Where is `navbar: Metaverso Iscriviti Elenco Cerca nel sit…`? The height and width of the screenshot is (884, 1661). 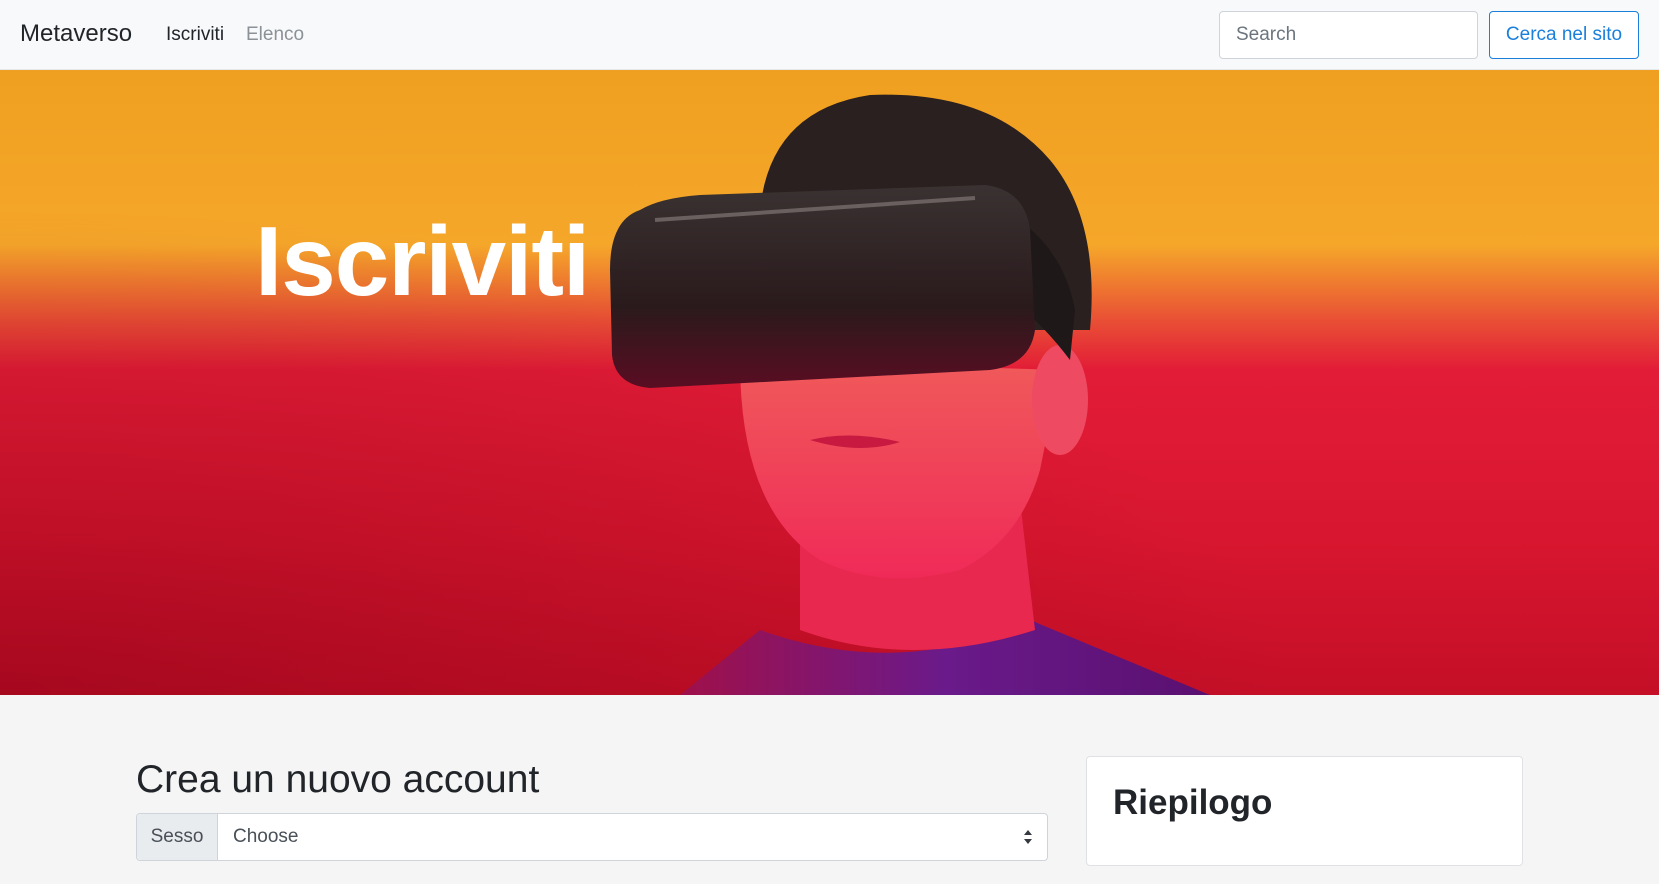
navbar: Metaverso Iscriviti Elenco Cerca nel sit… is located at coordinates (830, 35).